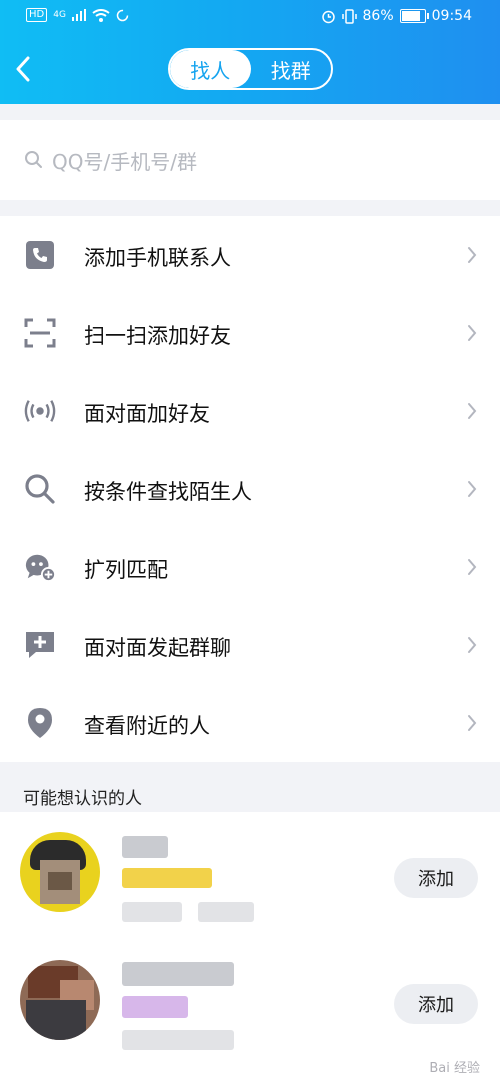  Describe the element at coordinates (210, 69) in the screenshot. I see `tab-find-people: 找人` at that location.